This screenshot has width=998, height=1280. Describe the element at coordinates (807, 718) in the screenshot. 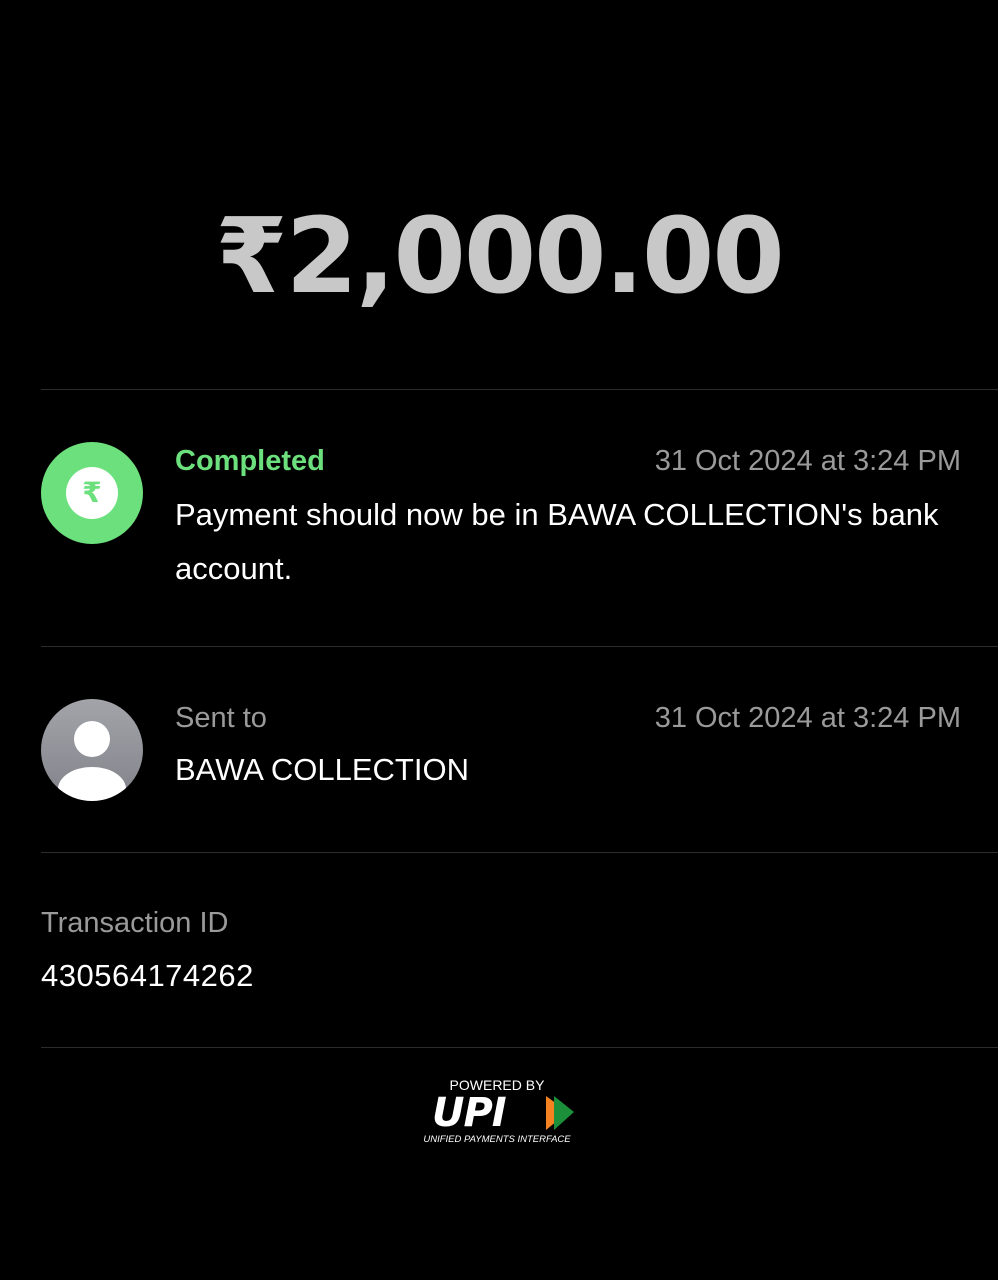

I see `sent-timestamp: 31 Oct 2024 at 3:24 PM` at that location.